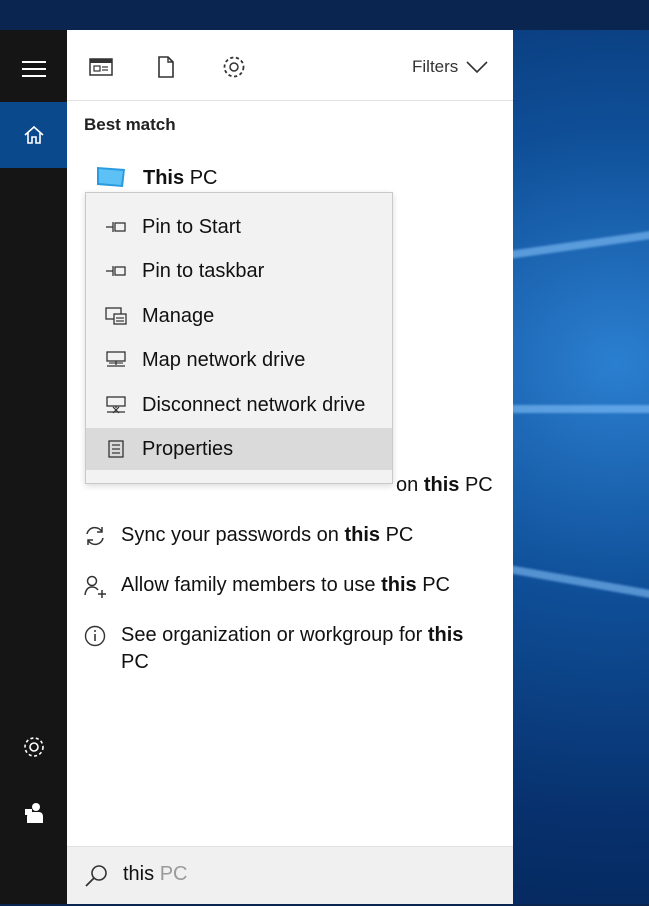 The height and width of the screenshot is (906, 649). Describe the element at coordinates (203, 177) in the screenshot. I see `this-pc-rest: PC` at that location.